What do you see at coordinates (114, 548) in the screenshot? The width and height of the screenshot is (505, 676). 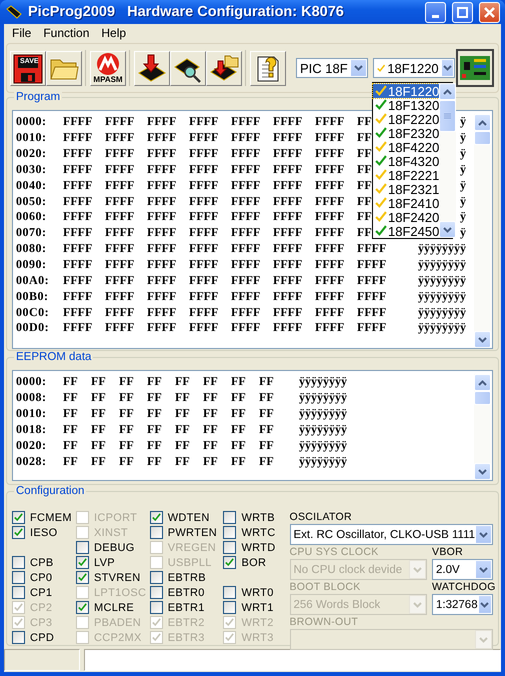 I see `checkbox-label: DEBUG` at bounding box center [114, 548].